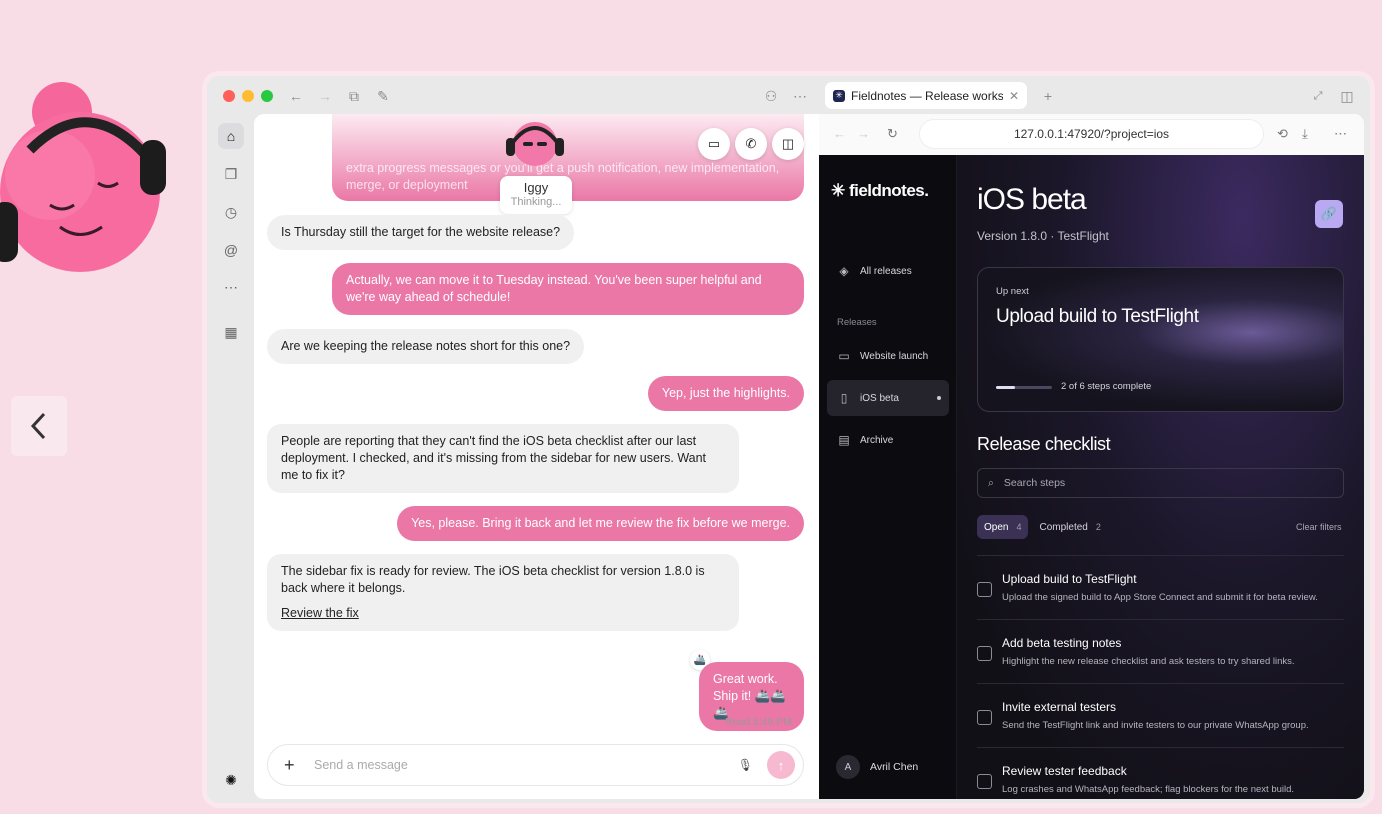  What do you see at coordinates (296, 96) in the screenshot?
I see `back-arrow-icon: ←` at bounding box center [296, 96].